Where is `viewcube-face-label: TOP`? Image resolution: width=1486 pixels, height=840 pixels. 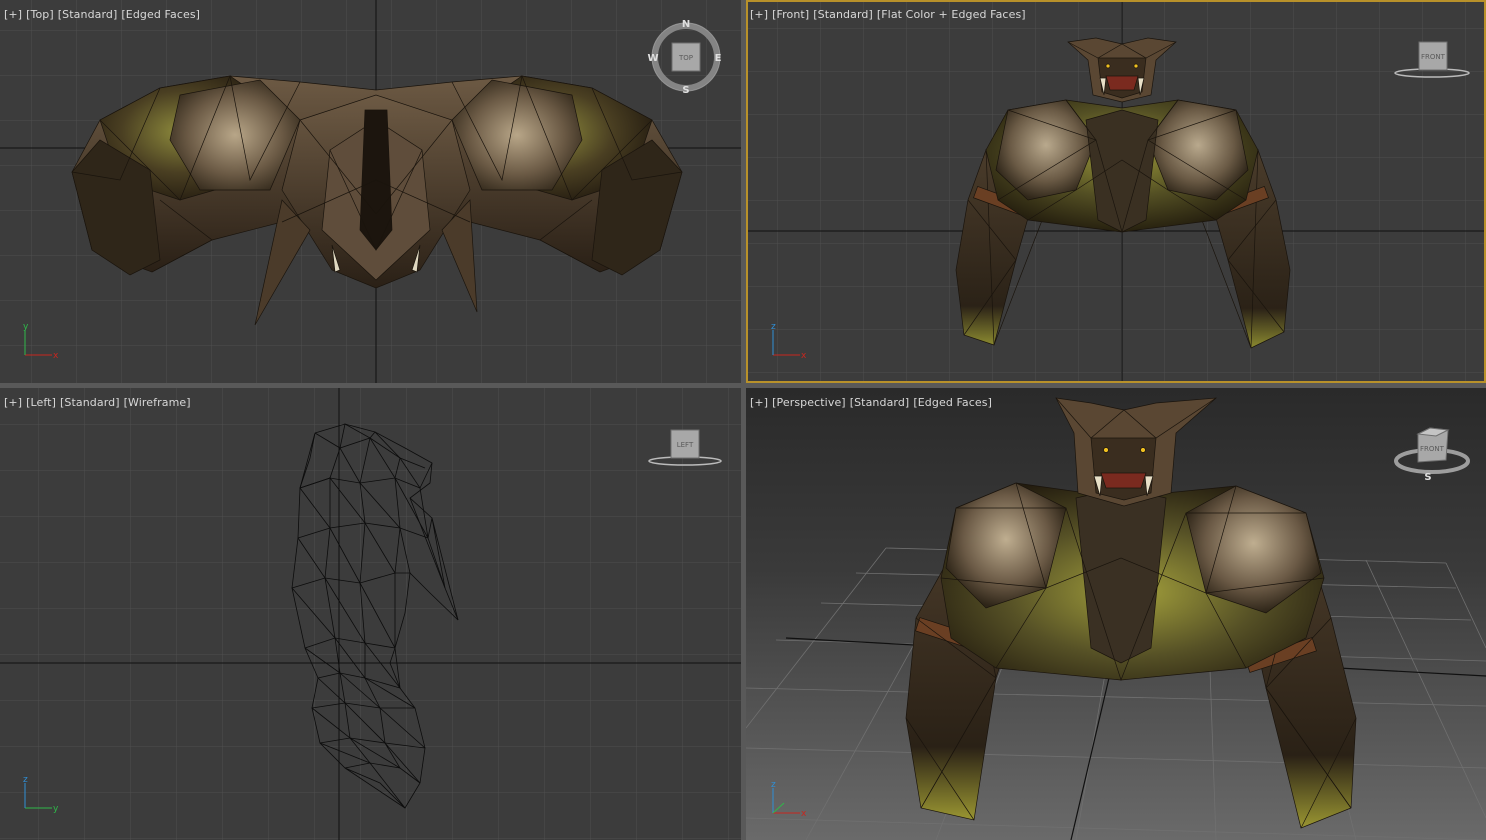
viewcube-face-label: TOP is located at coordinates (685, 58).